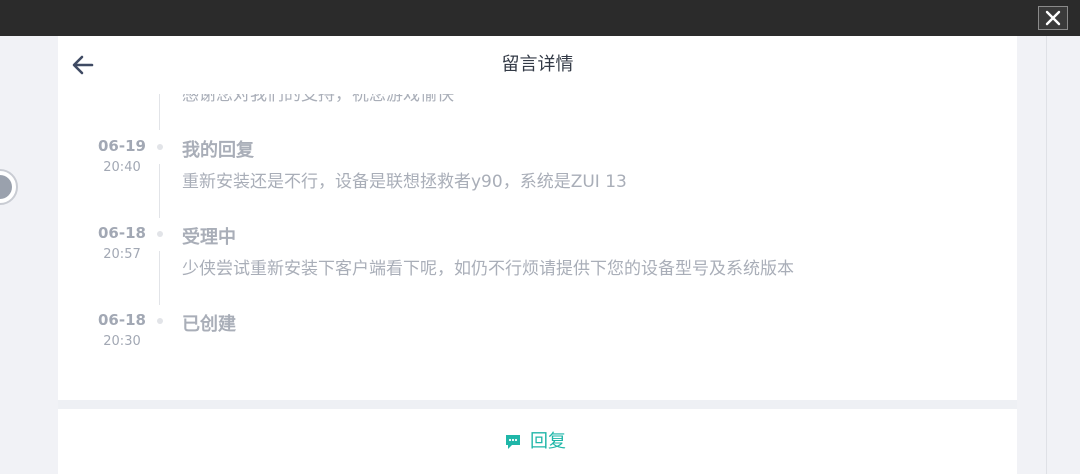 The width and height of the screenshot is (1080, 474). Describe the element at coordinates (218, 150) in the screenshot. I see `timeline-entry-title: 我的回复` at that location.